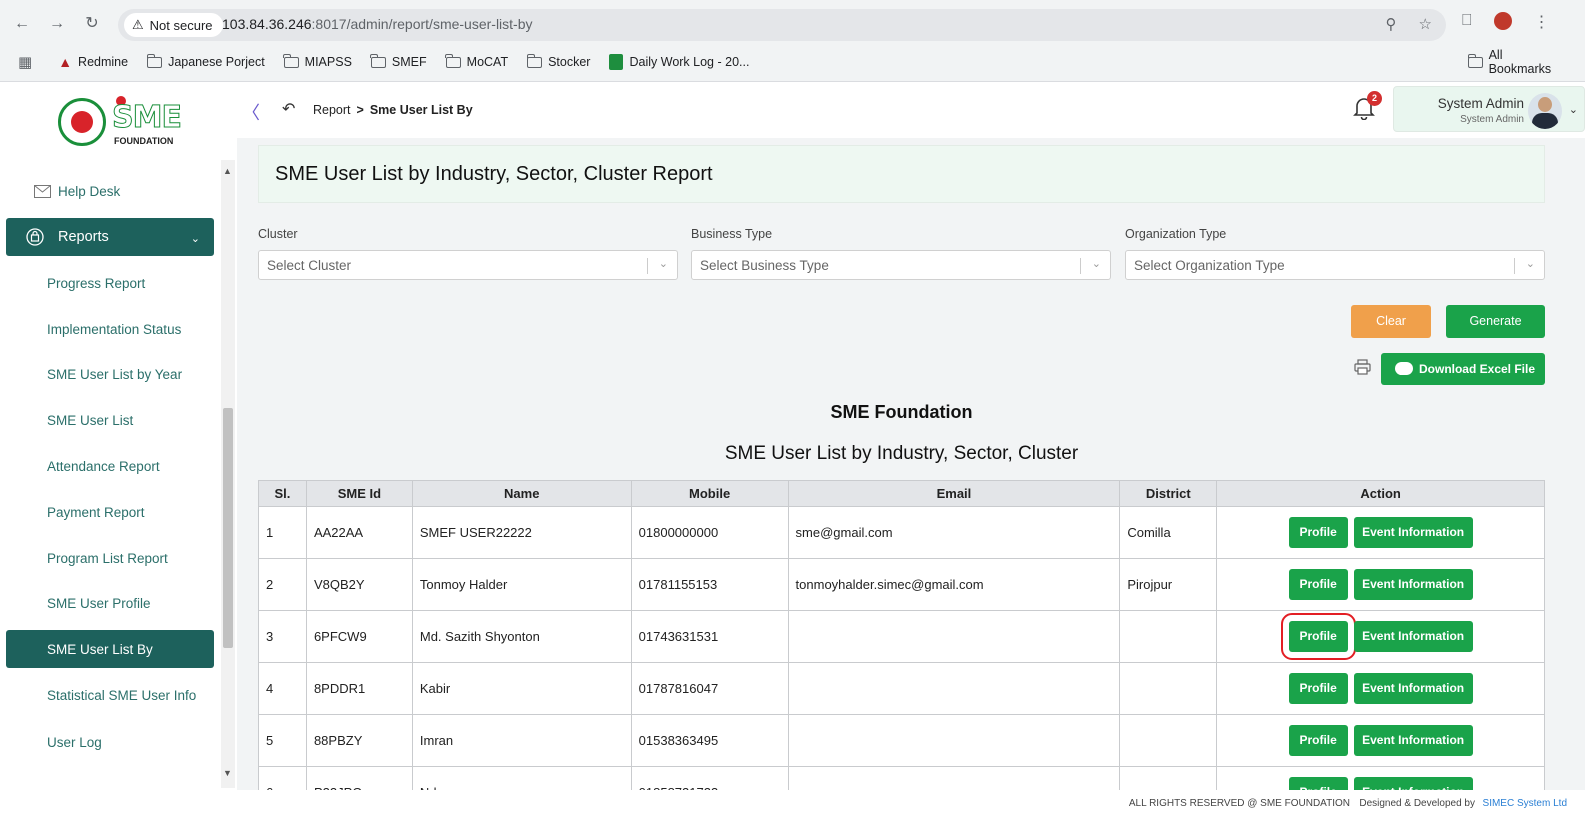 This screenshot has height=820, width=1585. What do you see at coordinates (1391, 24) in the screenshot?
I see `zoom-icon: ⚲` at bounding box center [1391, 24].